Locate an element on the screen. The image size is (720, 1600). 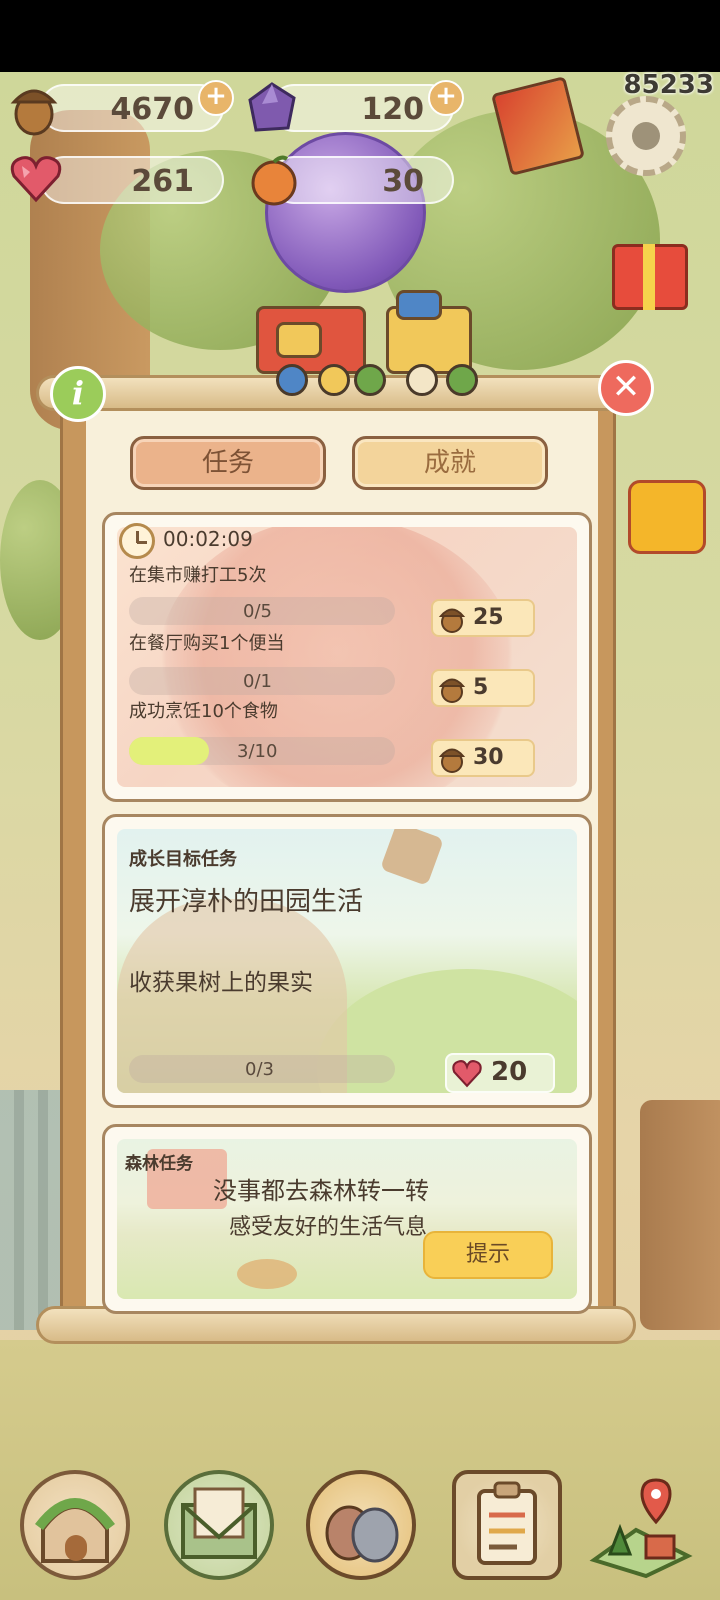
task-label: 成功烹饪10个食物 is located at coordinates (203, 711).